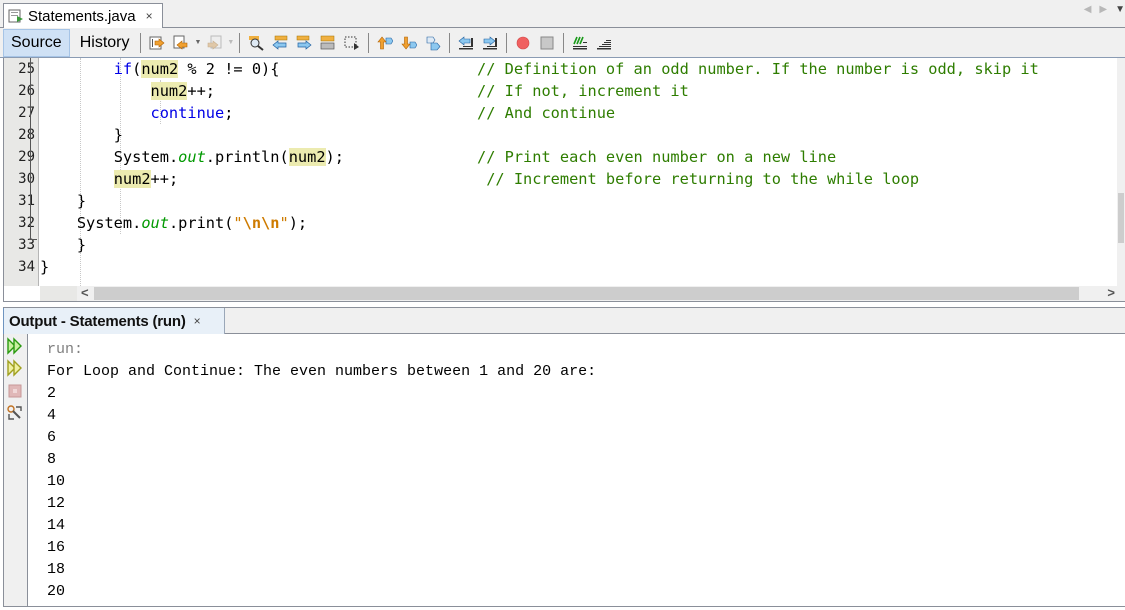 The image size is (1125, 610). Describe the element at coordinates (15, 413) in the screenshot. I see `settings-icon` at that location.